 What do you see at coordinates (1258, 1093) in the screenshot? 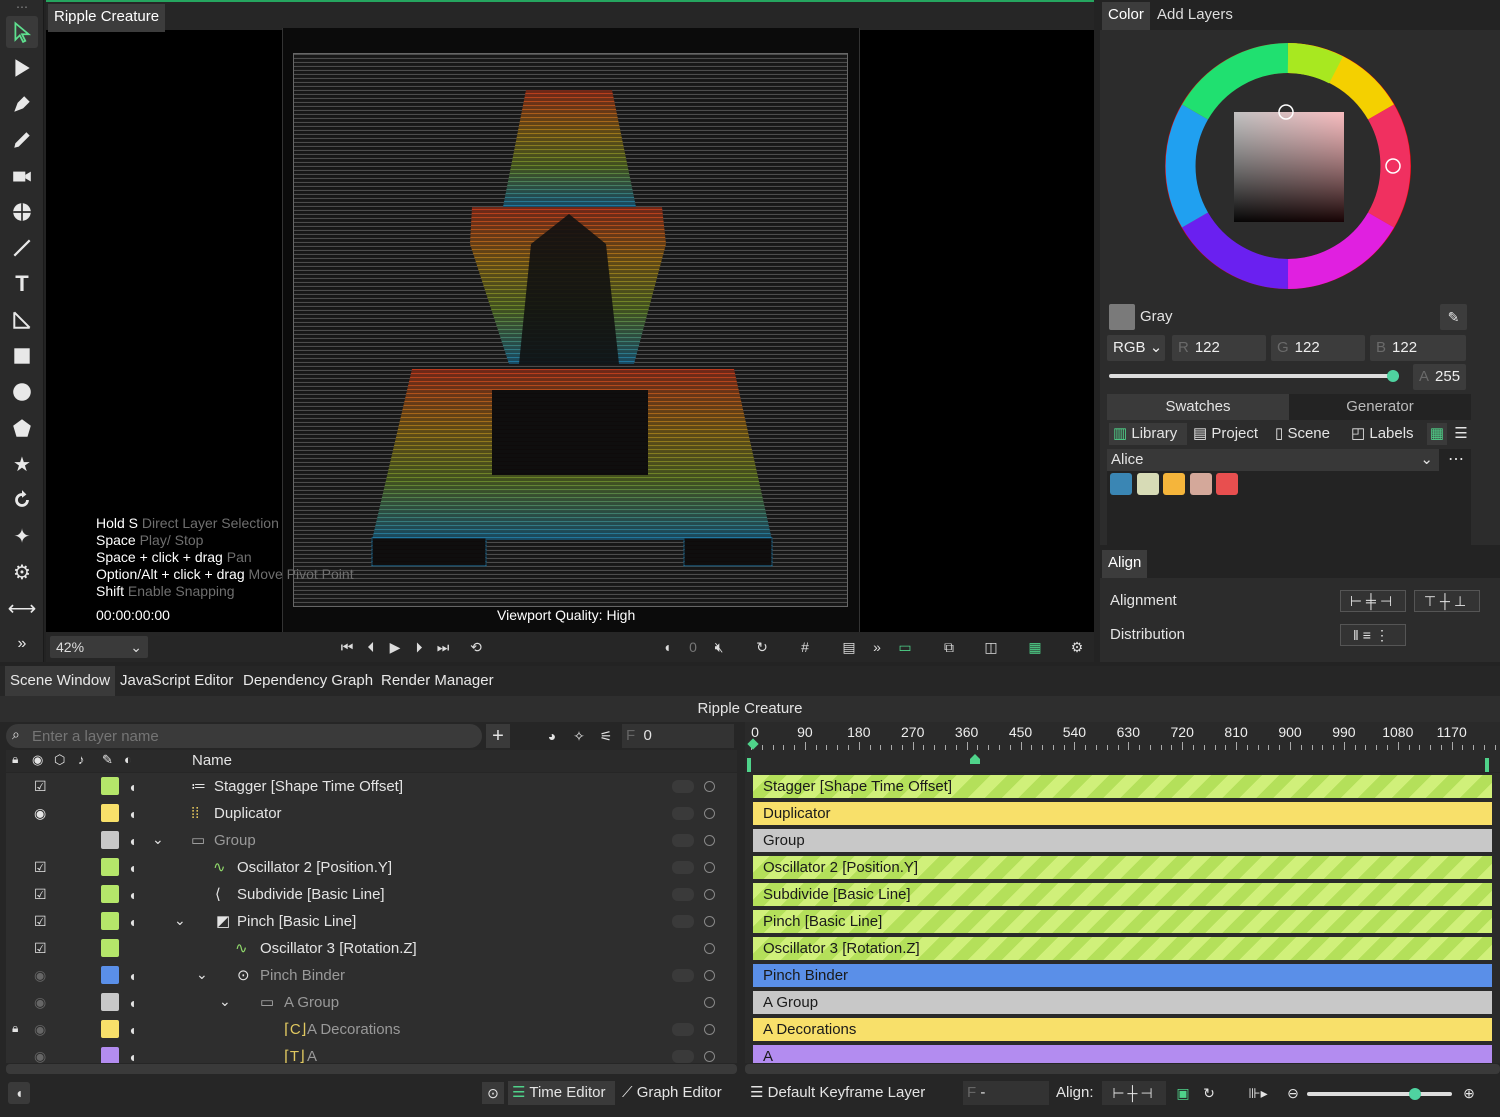
I see `waveform-icon: ⊪▸` at bounding box center [1258, 1093].